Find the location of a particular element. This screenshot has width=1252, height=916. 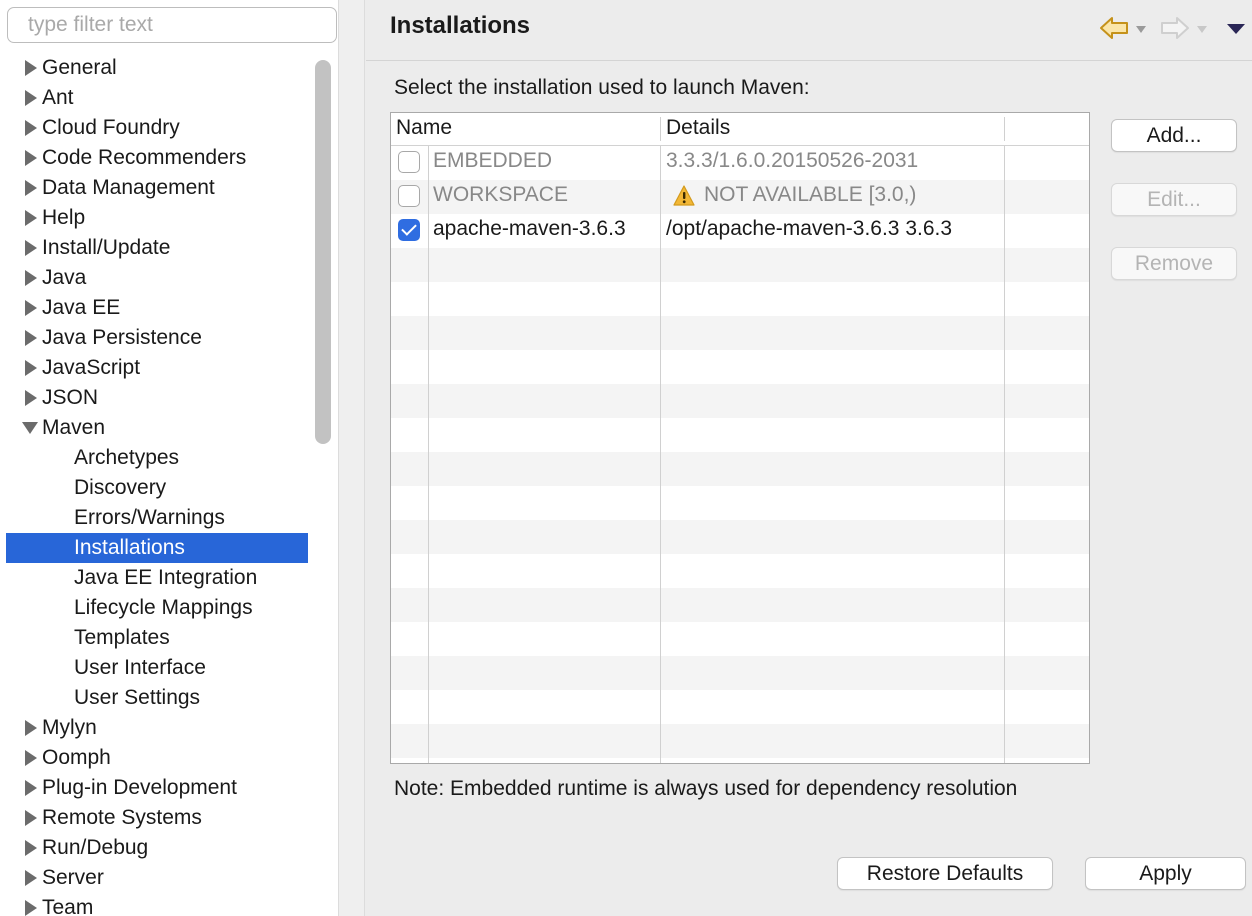

forward-dropdown-icon is located at coordinates (1202, 29).